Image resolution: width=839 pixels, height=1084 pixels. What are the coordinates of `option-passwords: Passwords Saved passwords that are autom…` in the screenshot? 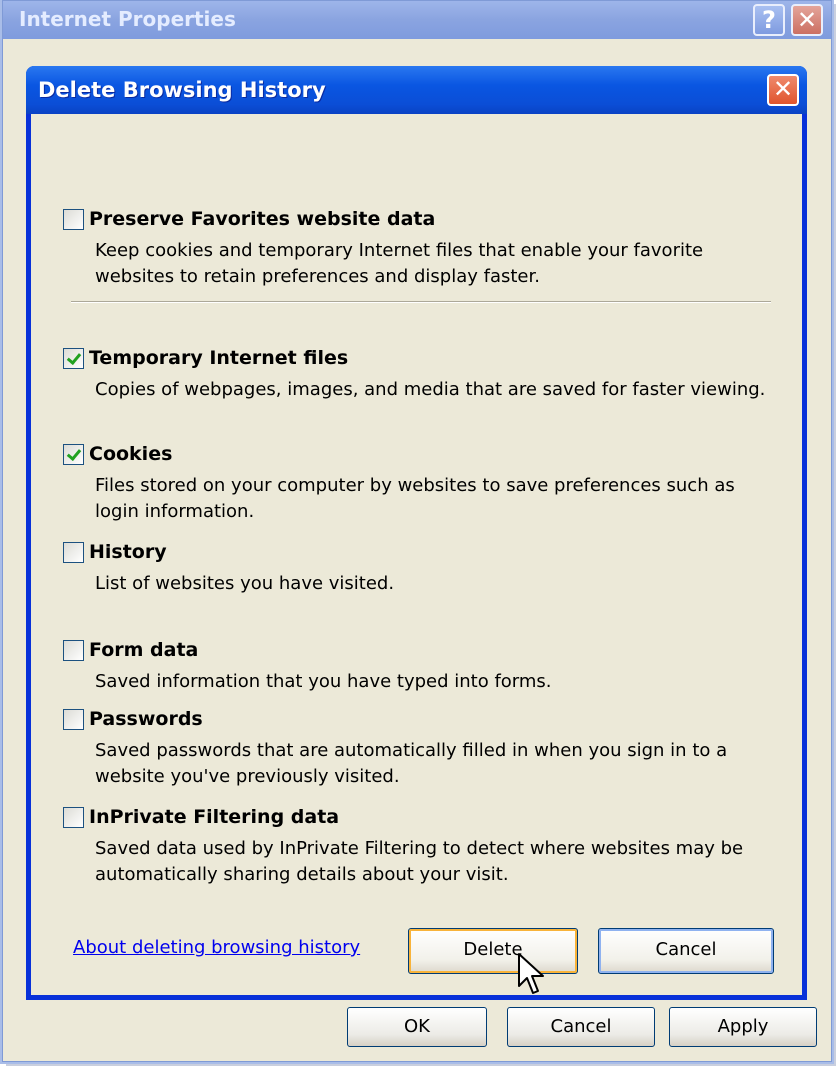 It's located at (418, 748).